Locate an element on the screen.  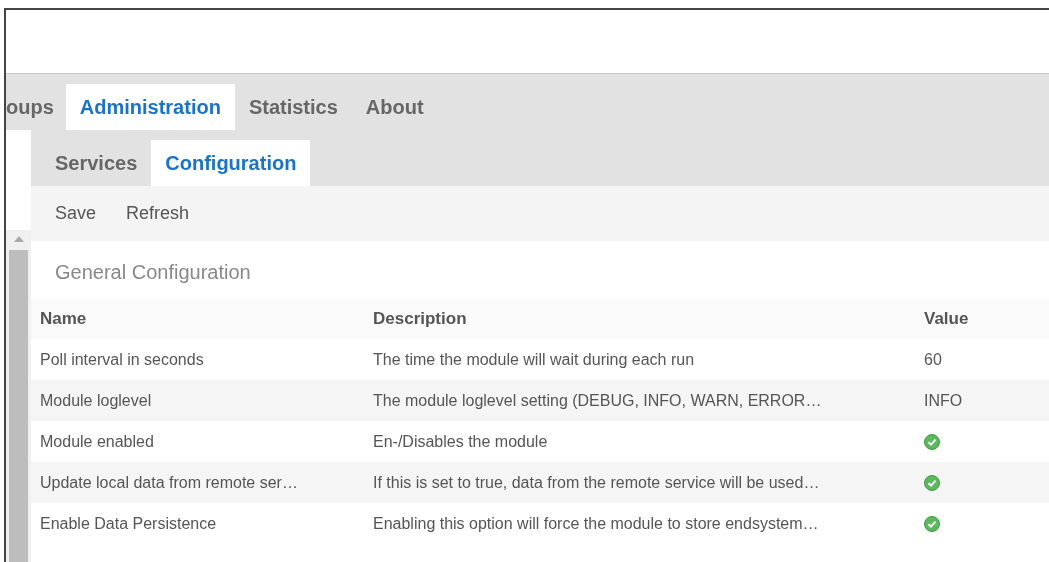
tab: oups is located at coordinates (36, 107).